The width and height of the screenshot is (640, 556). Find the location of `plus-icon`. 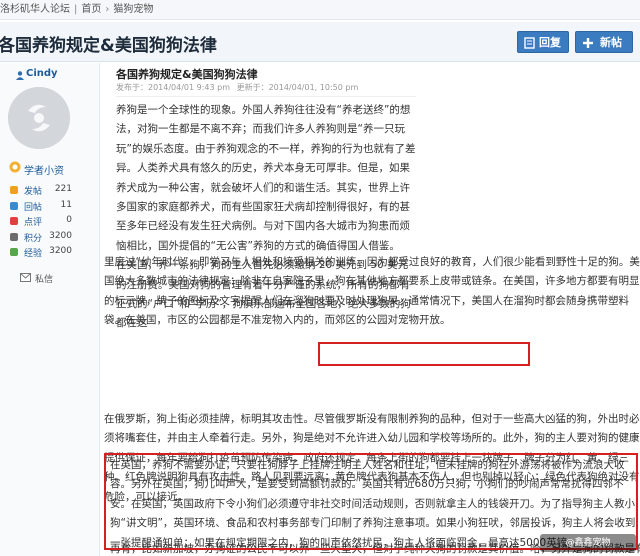

plus-icon is located at coordinates (588, 43).